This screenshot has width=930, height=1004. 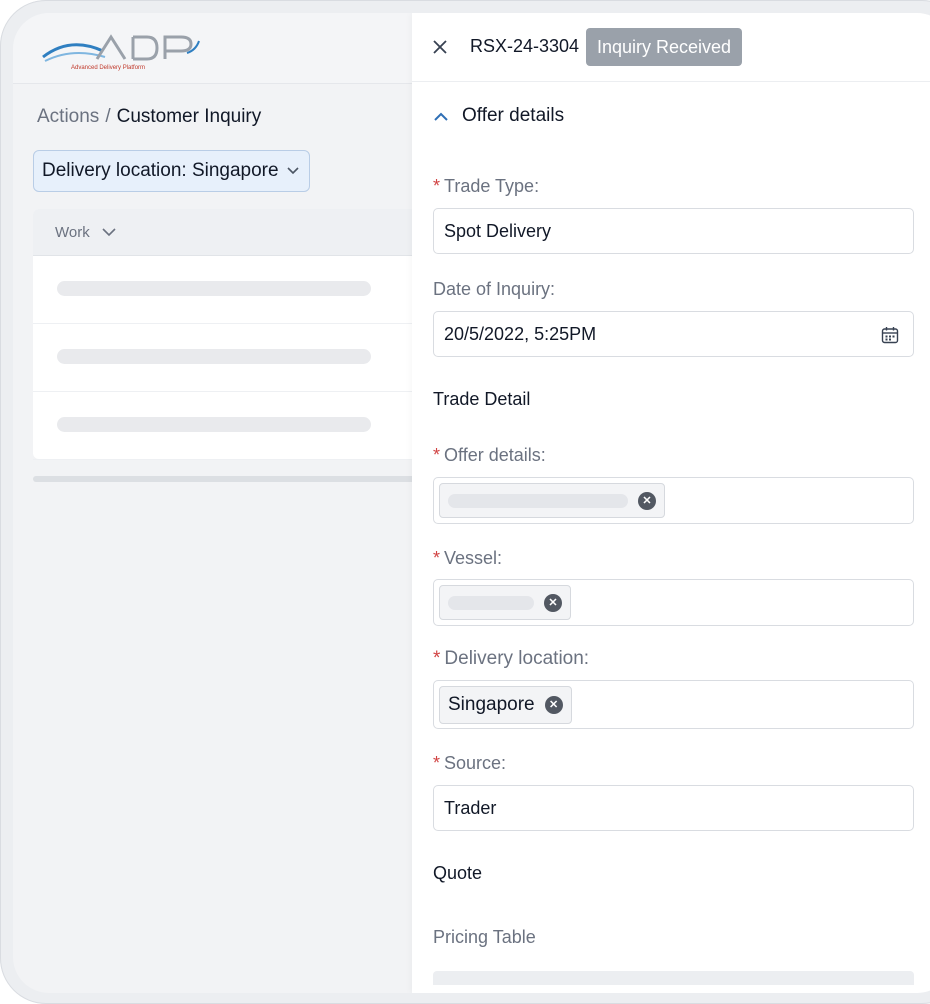 I want to click on delivery-location-field: Singapore ✕, so click(x=673, y=704).